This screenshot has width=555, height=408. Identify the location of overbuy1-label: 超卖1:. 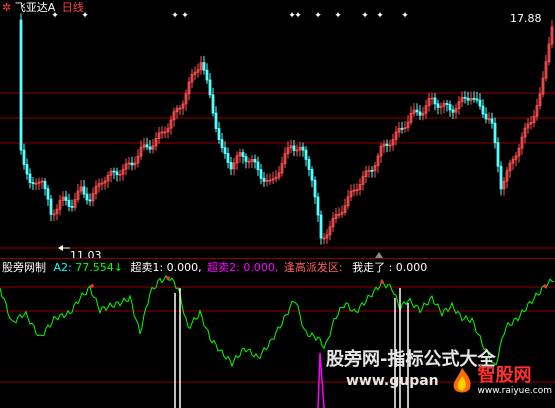
(147, 267).